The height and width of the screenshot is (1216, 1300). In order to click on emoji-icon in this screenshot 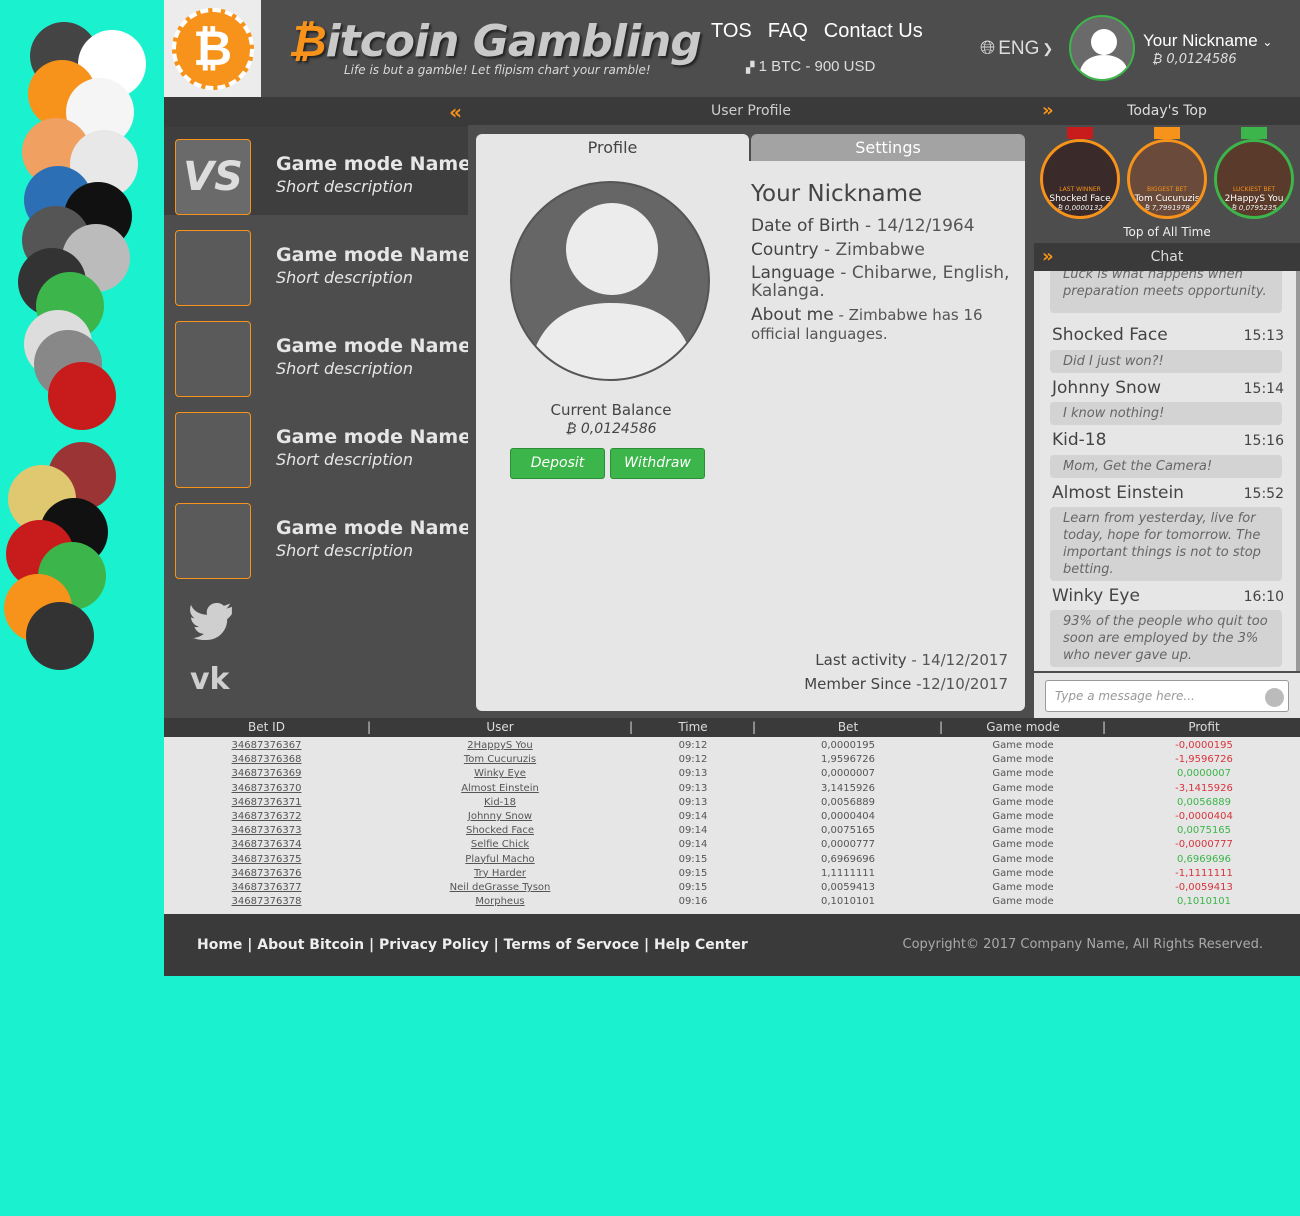, I will do `click(1274, 697)`.